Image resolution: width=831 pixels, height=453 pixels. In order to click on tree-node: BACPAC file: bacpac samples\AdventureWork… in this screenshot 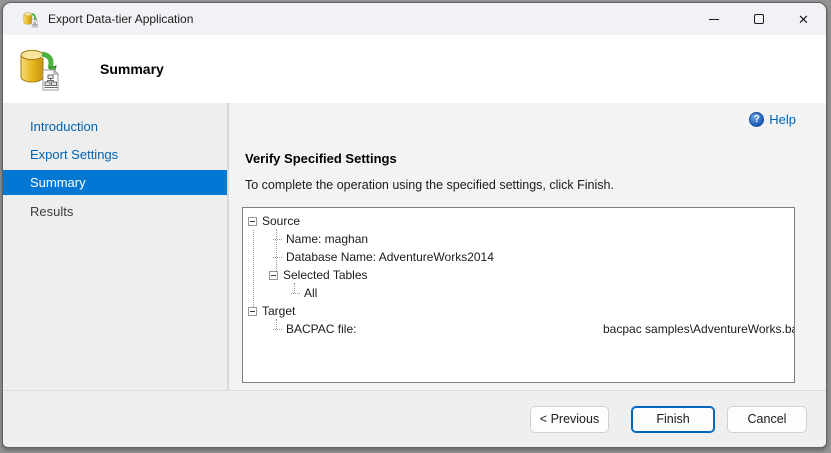, I will do `click(518, 329)`.